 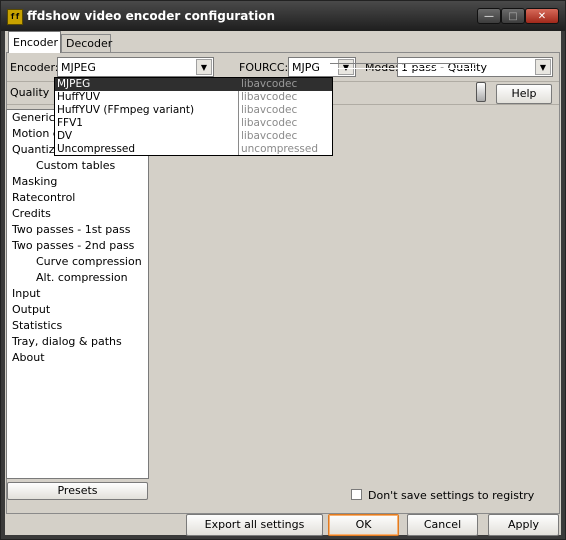 I want to click on encoder-select: MJPEG ▼, so click(x=135, y=67).